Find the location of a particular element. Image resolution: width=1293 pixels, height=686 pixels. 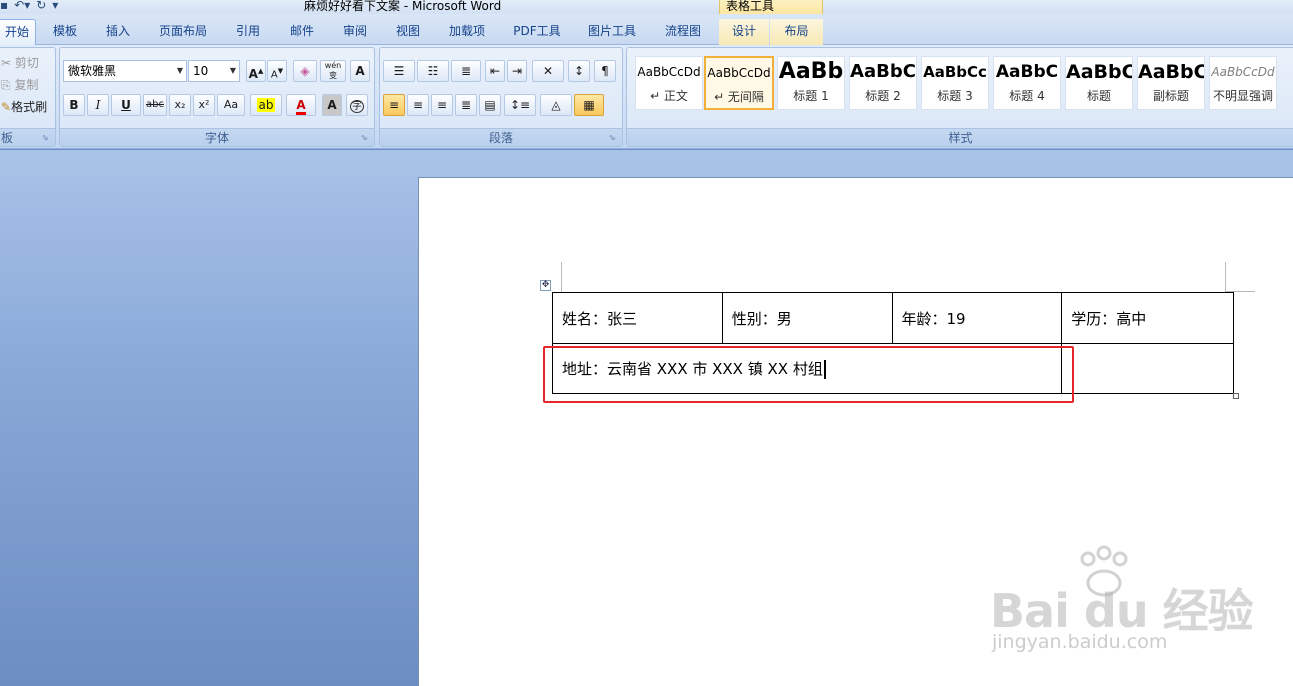

style-heading-1: AaBb 标题 1 is located at coordinates (811, 83).